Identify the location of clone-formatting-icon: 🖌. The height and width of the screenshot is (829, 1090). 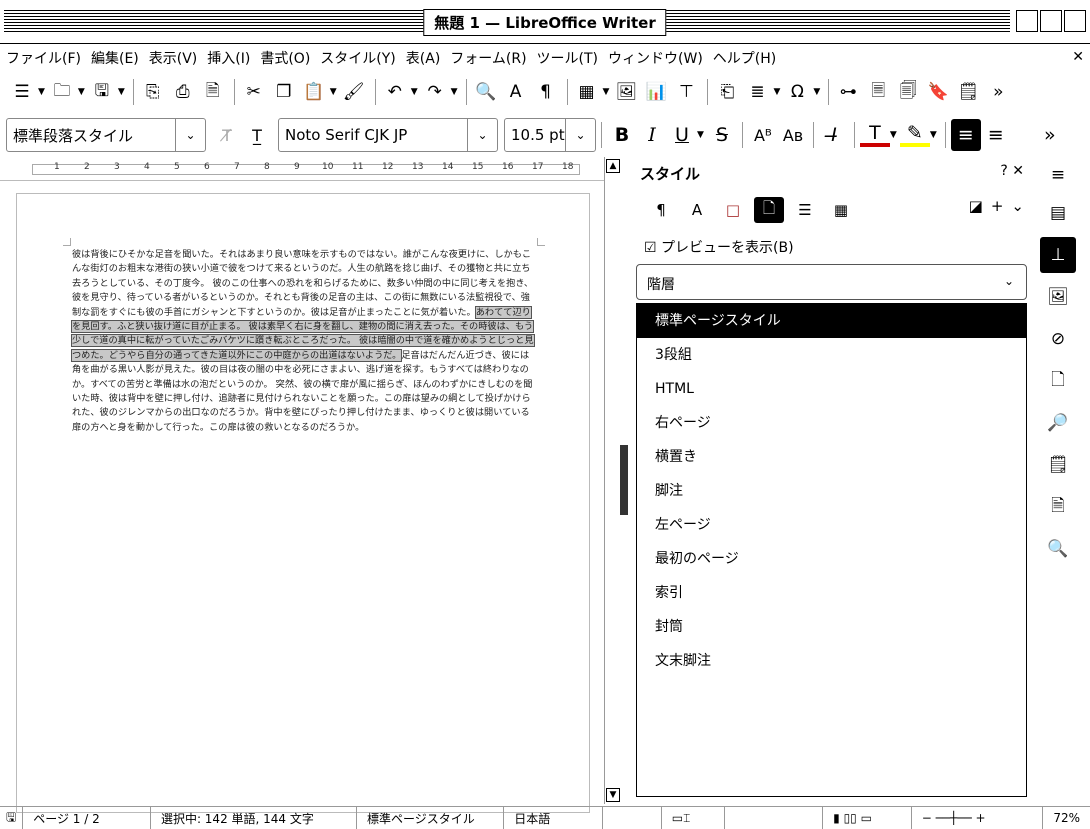
(354, 92).